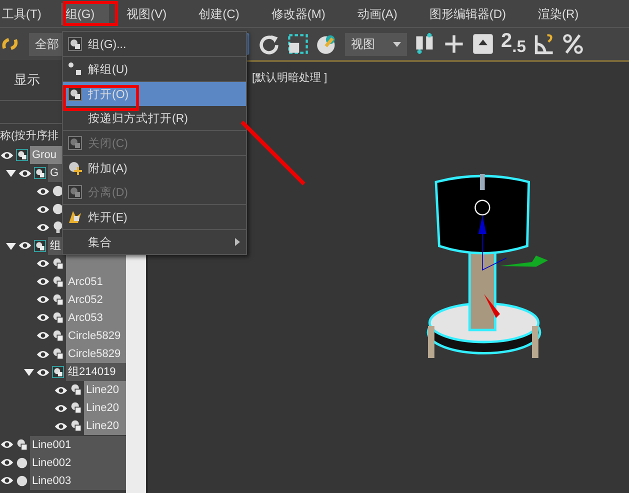  What do you see at coordinates (397, 44) in the screenshot?
I see `caret-icon` at bounding box center [397, 44].